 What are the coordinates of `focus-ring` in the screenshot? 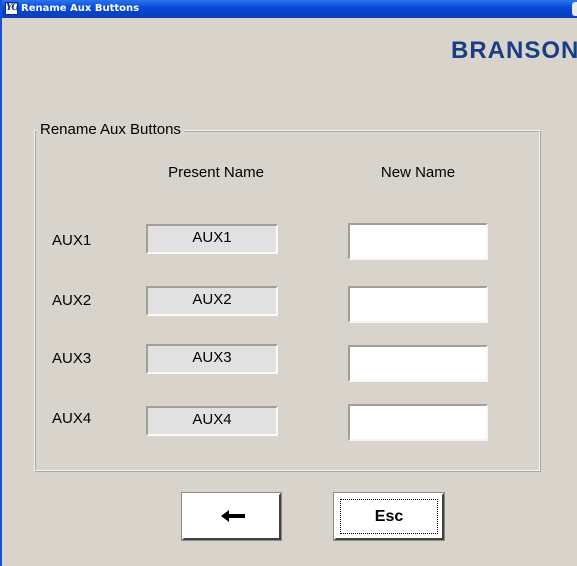 It's located at (389, 516).